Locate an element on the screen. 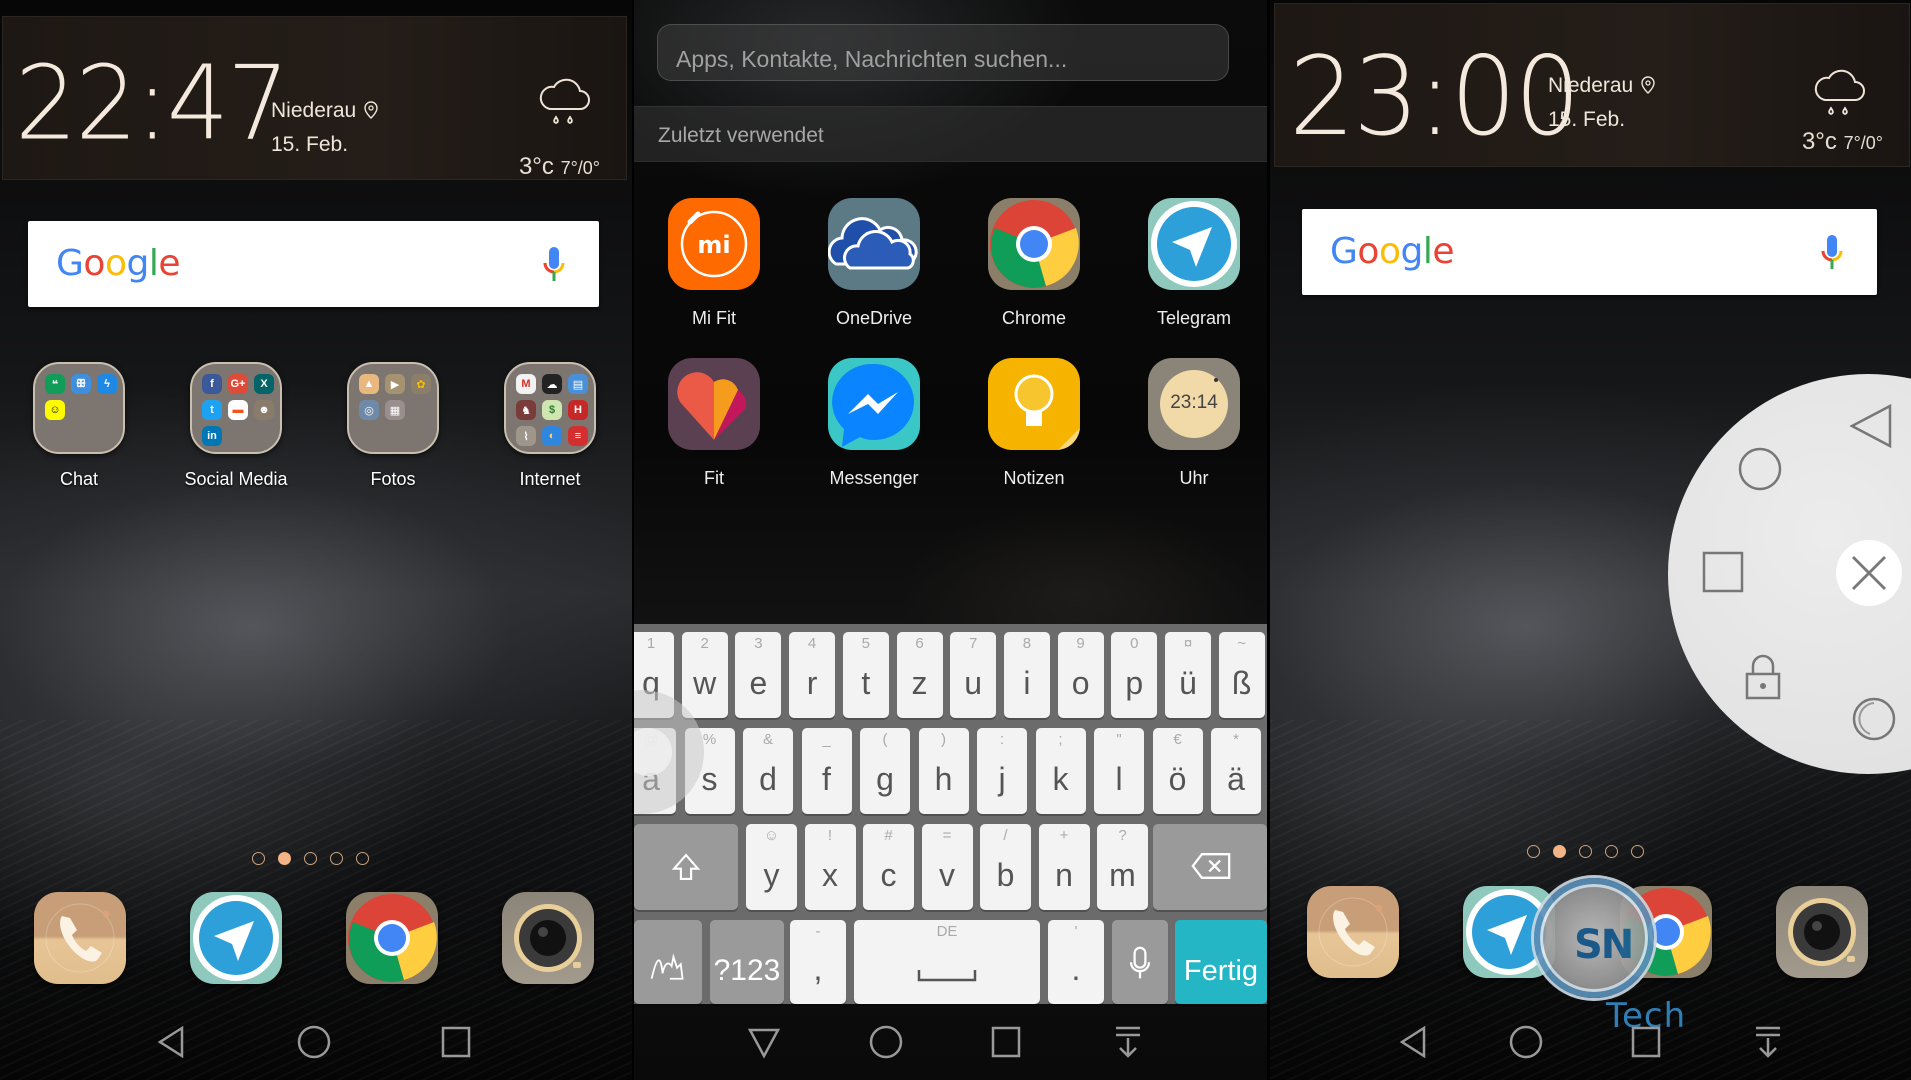  handwriting-key is located at coordinates (668, 962).